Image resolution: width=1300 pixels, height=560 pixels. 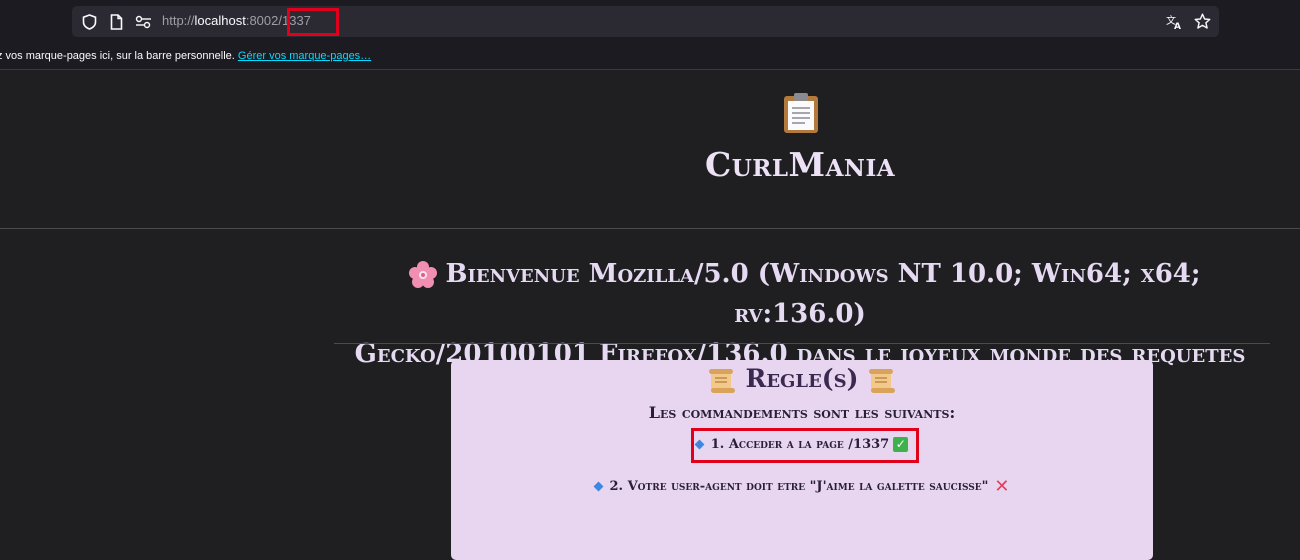 What do you see at coordinates (143, 21) in the screenshot?
I see `site-permissions-icon` at bounding box center [143, 21].